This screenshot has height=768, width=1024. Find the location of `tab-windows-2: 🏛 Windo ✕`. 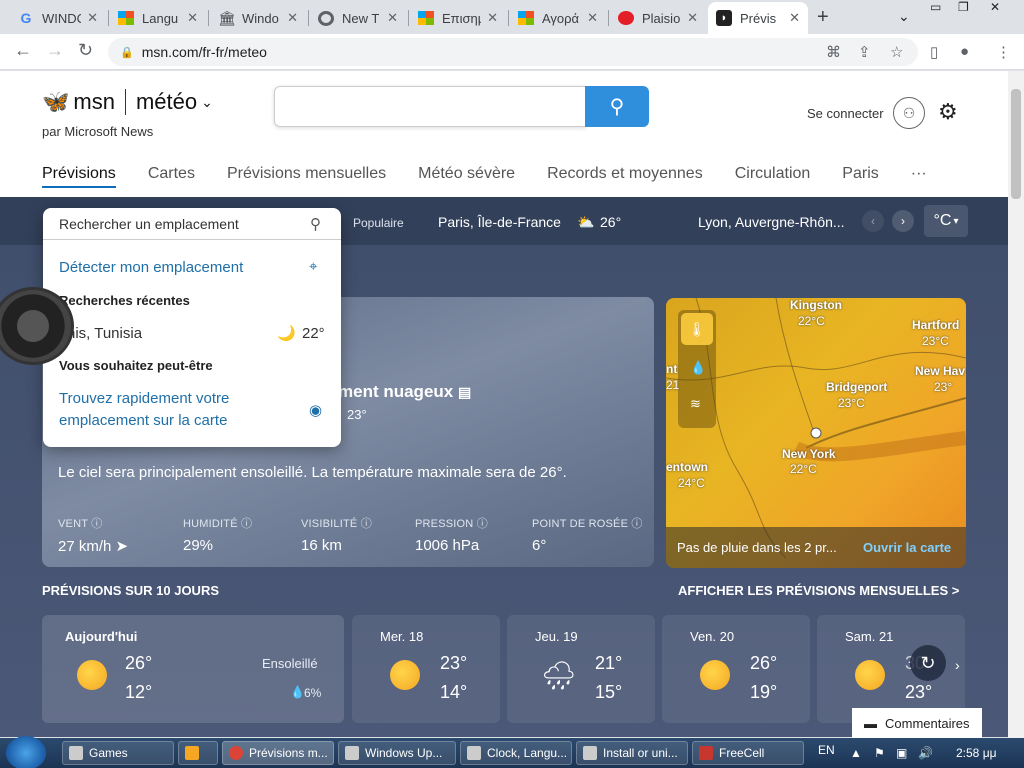

tab-windows-2: 🏛 Windo ✕ is located at coordinates (258, 18).